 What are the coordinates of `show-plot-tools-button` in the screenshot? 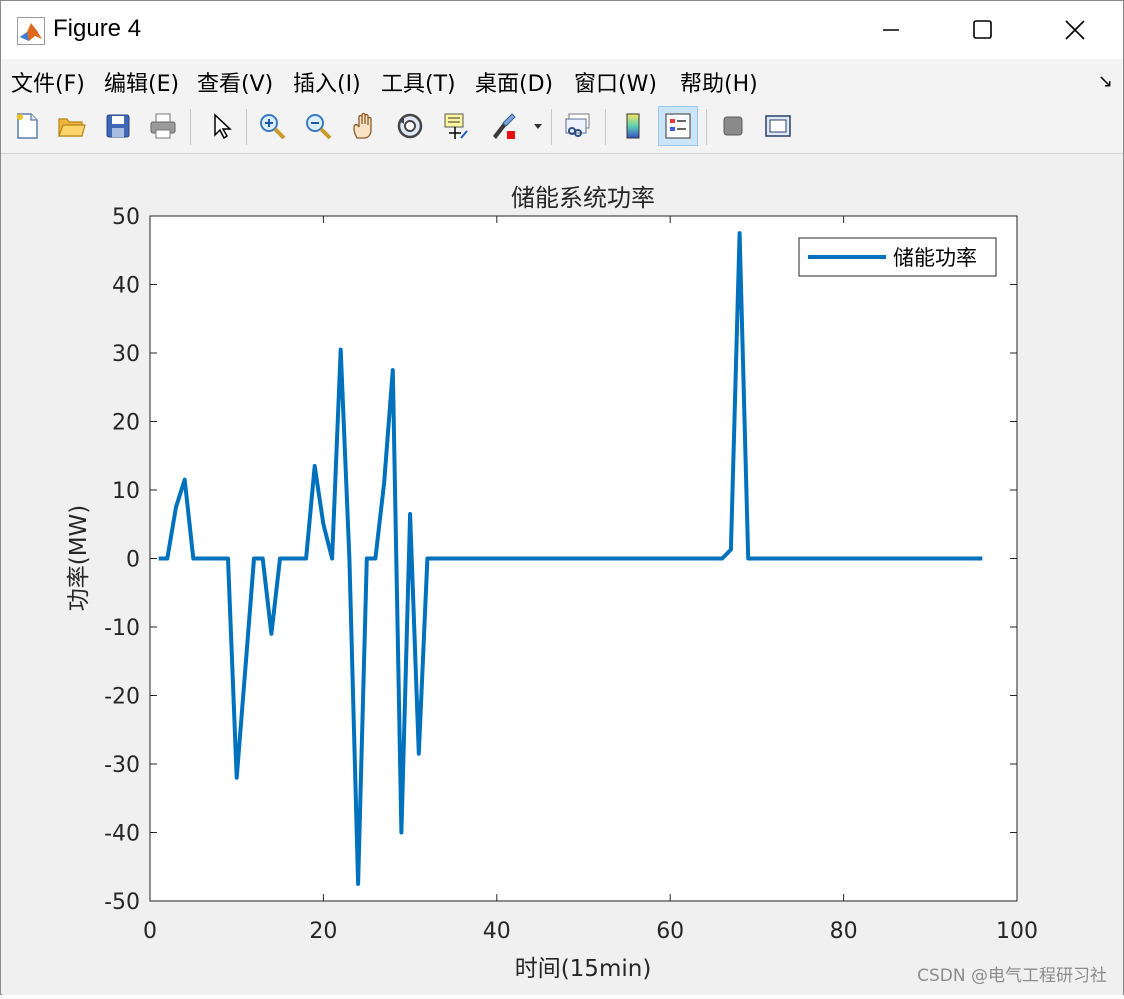 It's located at (778, 126).